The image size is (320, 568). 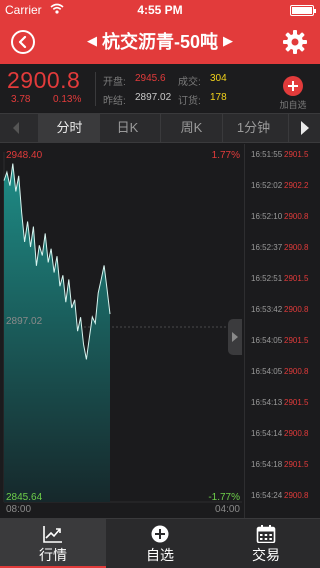 I want to click on tick-row: 16:52:02 2902.2, so click(x=282, y=188).